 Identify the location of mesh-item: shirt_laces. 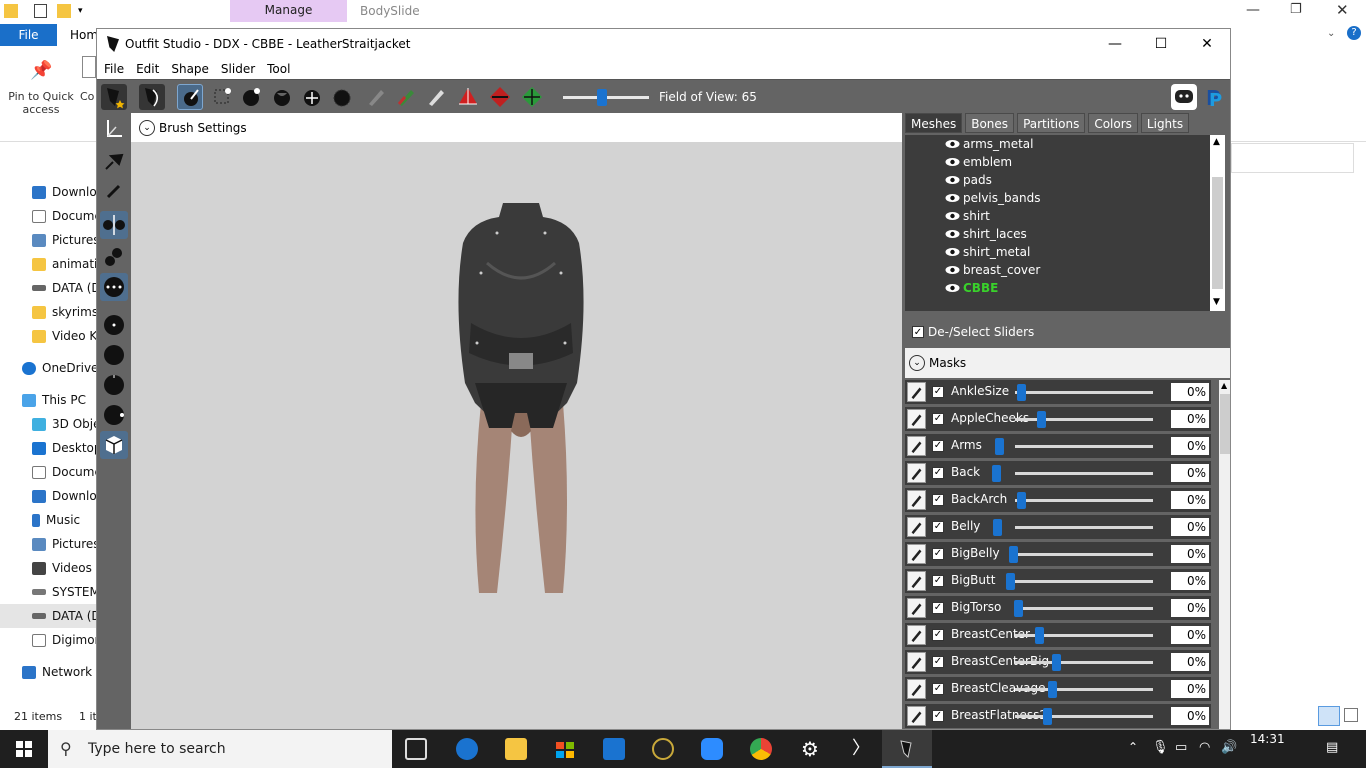
(986, 234).